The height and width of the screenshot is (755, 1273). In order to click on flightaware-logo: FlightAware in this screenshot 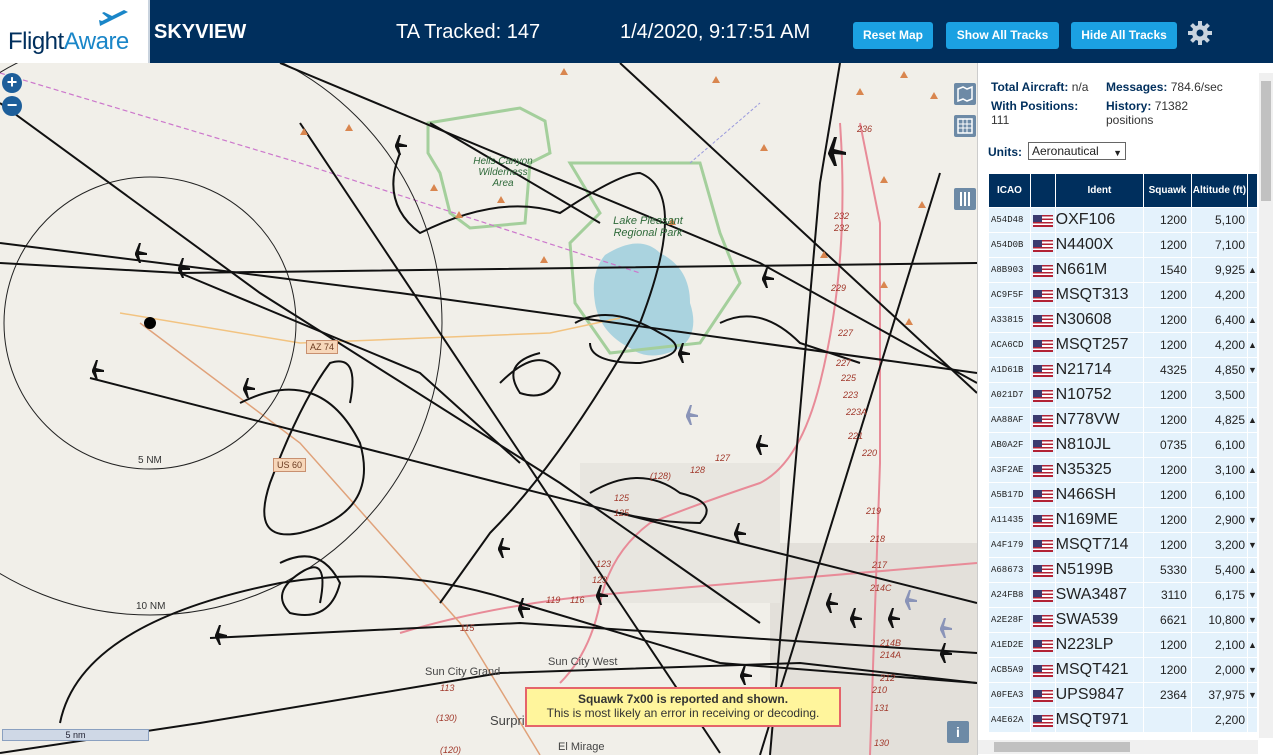, I will do `click(75, 31)`.